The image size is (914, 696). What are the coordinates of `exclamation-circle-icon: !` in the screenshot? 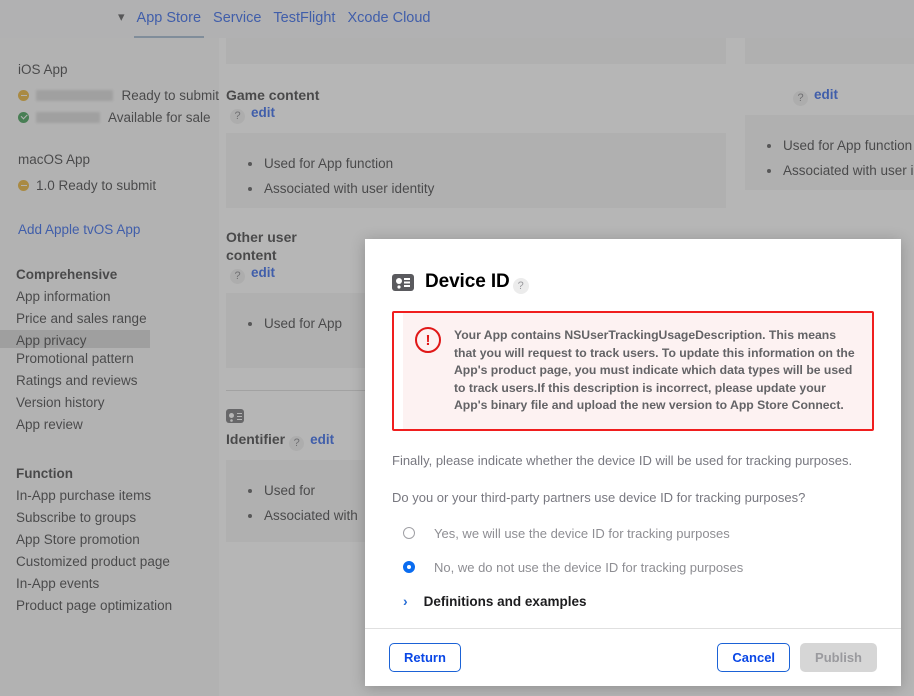 It's located at (428, 340).